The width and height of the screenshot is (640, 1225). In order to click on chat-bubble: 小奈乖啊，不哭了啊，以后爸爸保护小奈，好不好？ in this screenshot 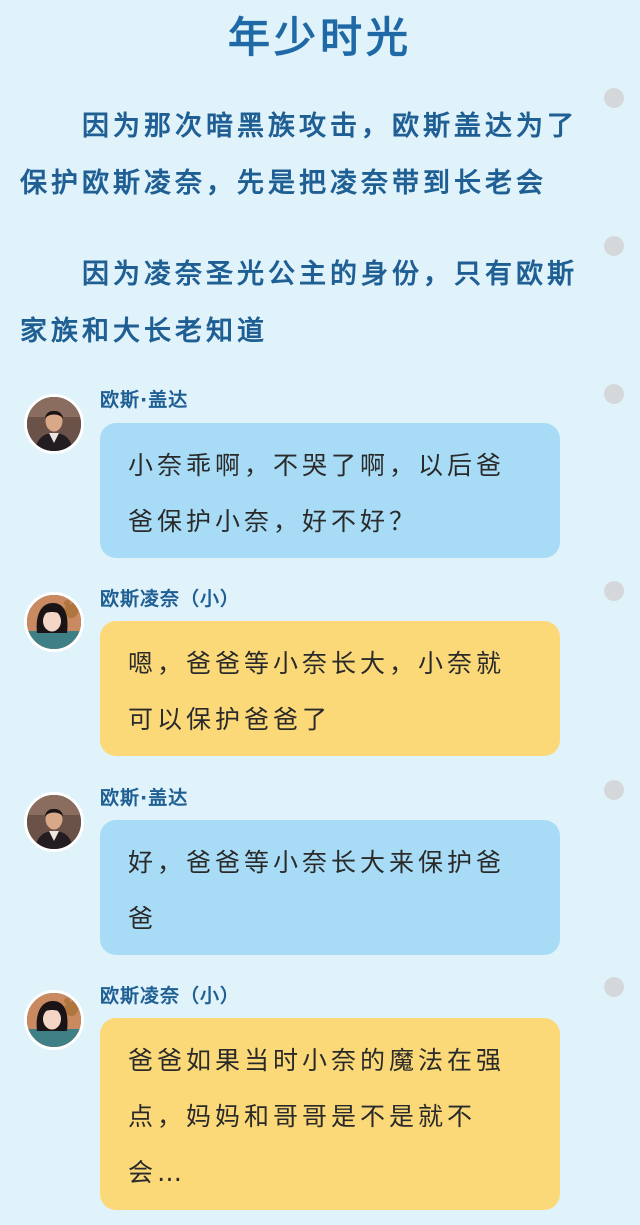, I will do `click(330, 490)`.